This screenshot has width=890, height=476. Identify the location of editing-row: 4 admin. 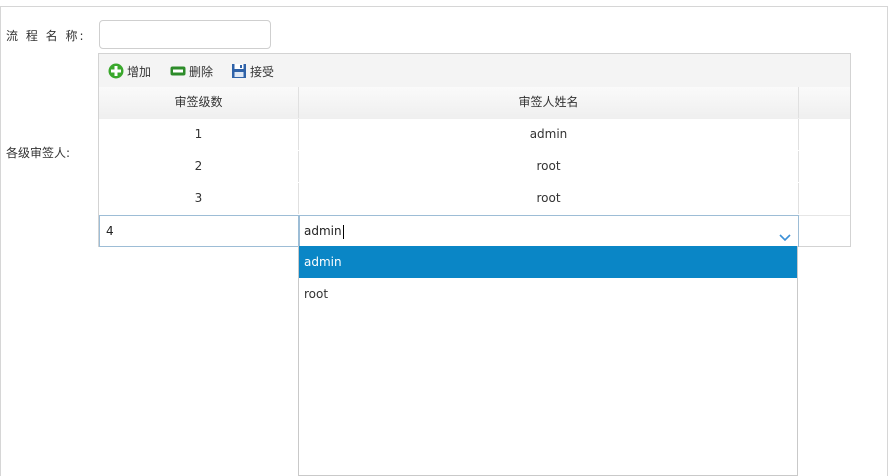
(474, 231).